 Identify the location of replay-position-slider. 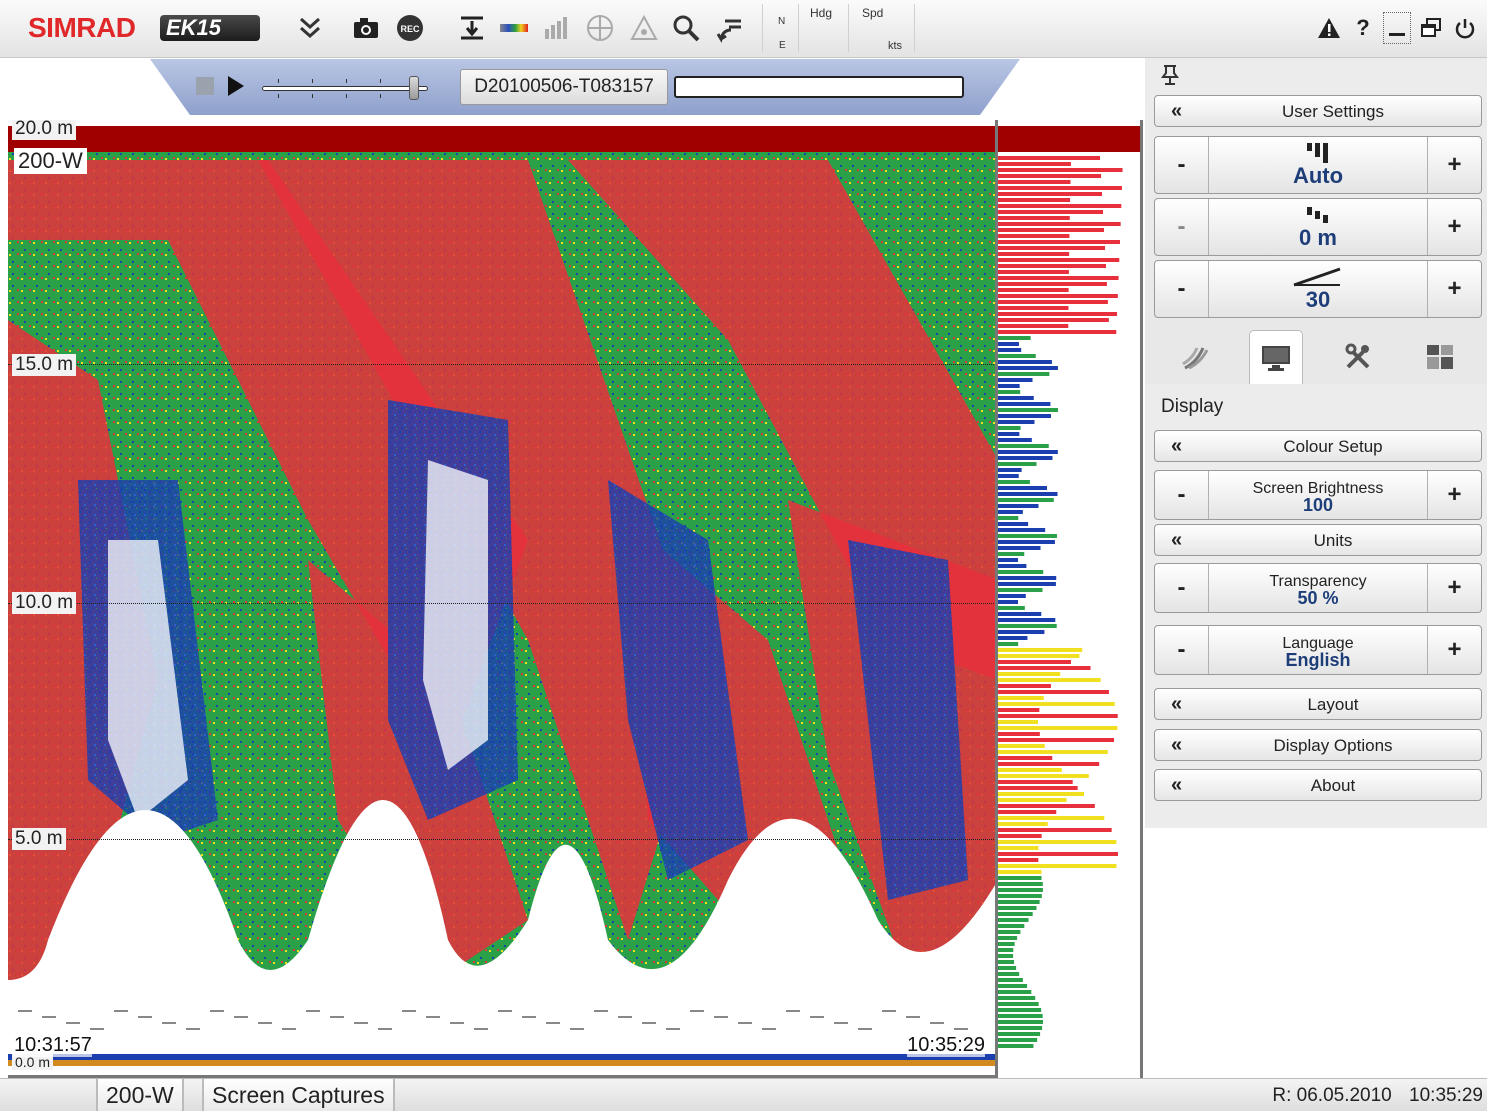
(347, 88).